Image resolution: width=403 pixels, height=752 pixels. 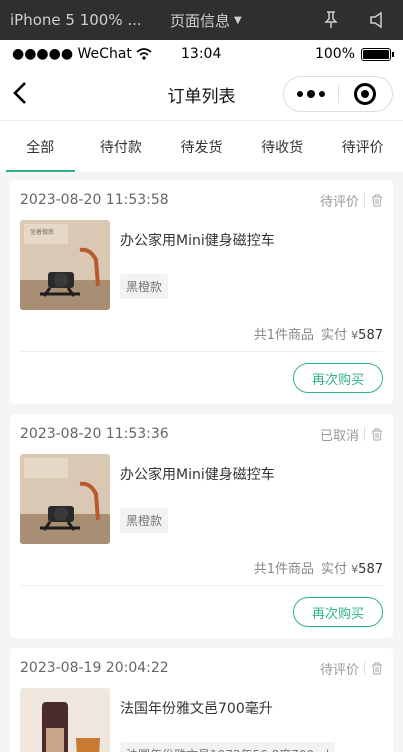 I want to click on tab-pending-payment: 待付款, so click(x=121, y=146).